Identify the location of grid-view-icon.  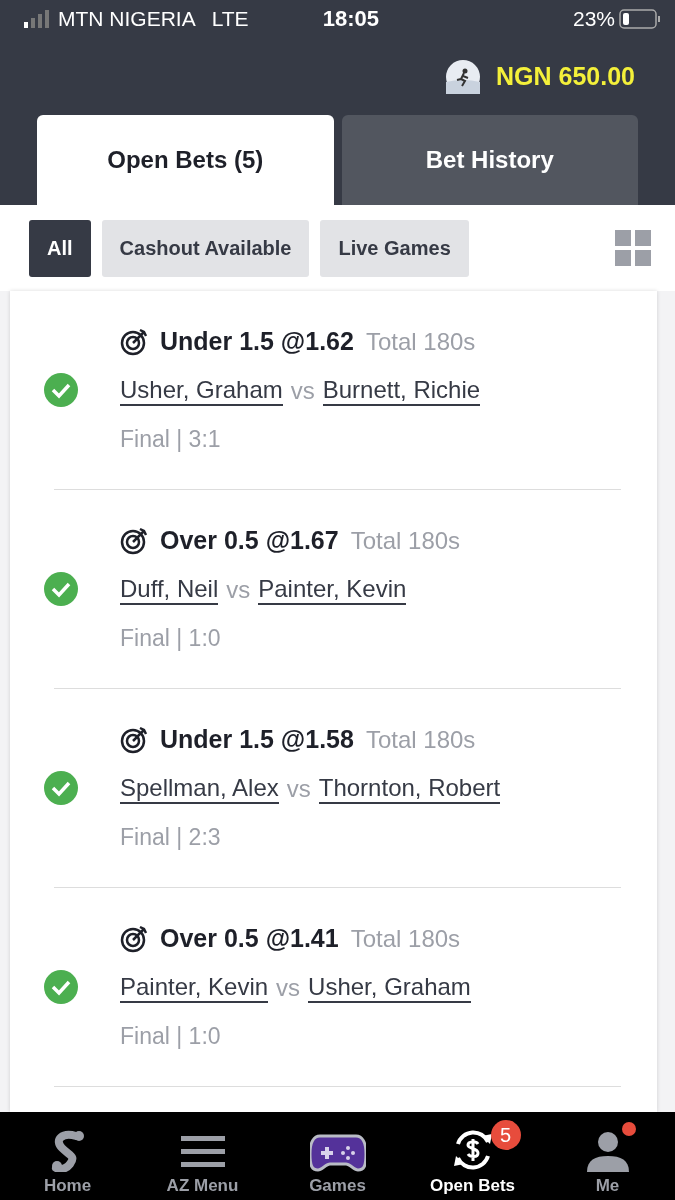
(633, 248).